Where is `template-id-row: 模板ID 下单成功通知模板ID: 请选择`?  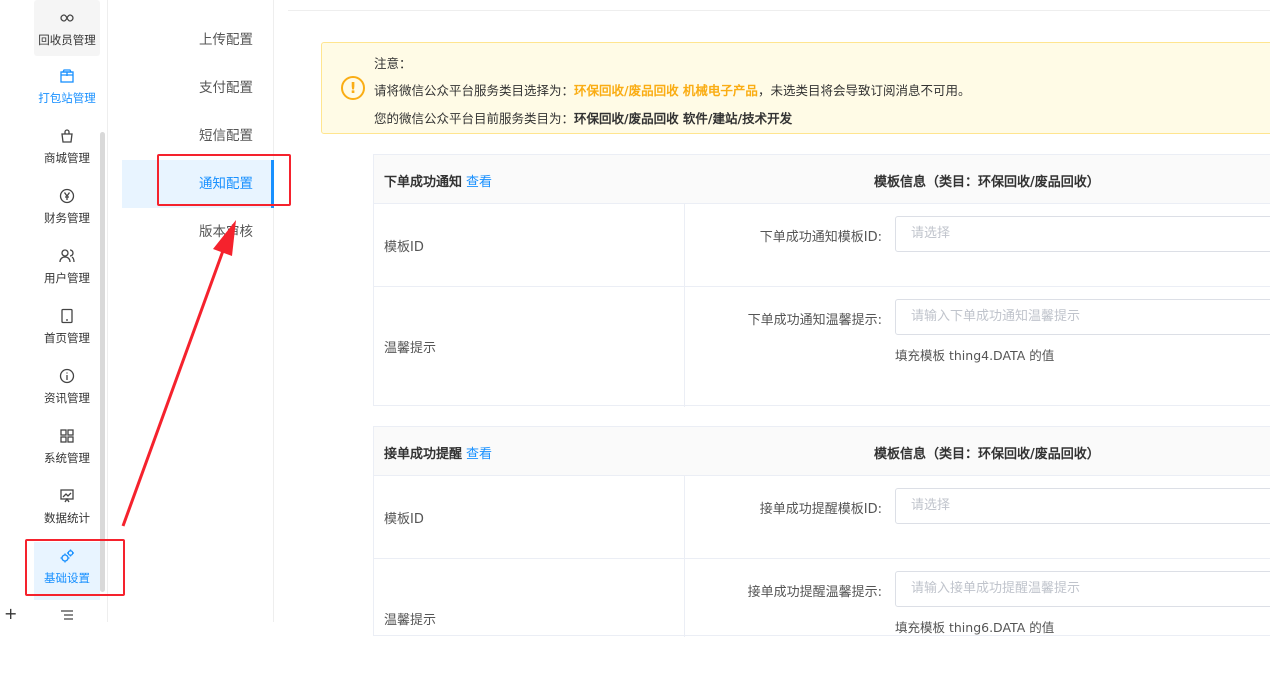
template-id-row: 模板ID 下单成功通知模板ID: 请选择 is located at coordinates (822, 245).